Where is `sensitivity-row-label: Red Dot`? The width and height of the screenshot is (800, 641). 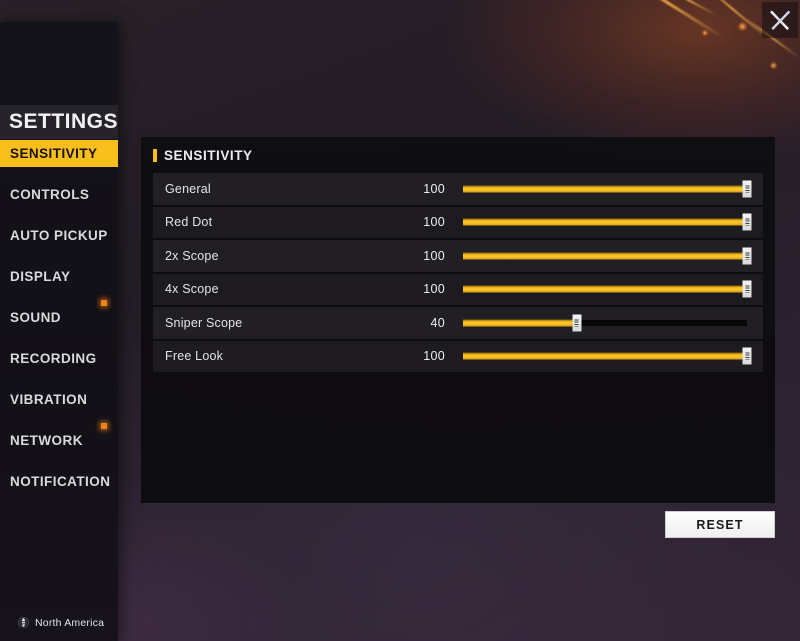
sensitivity-row-label: Red Dot is located at coordinates (189, 222).